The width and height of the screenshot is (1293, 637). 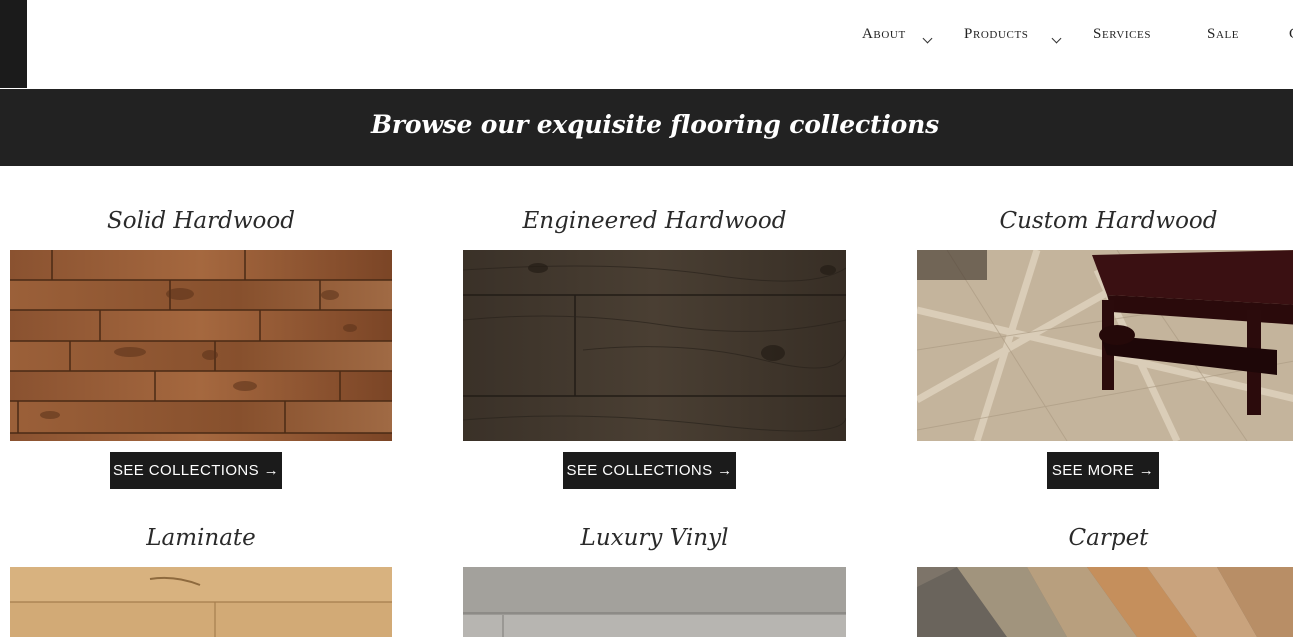 I want to click on see-more-button: SEE MORE →, so click(x=1103, y=470).